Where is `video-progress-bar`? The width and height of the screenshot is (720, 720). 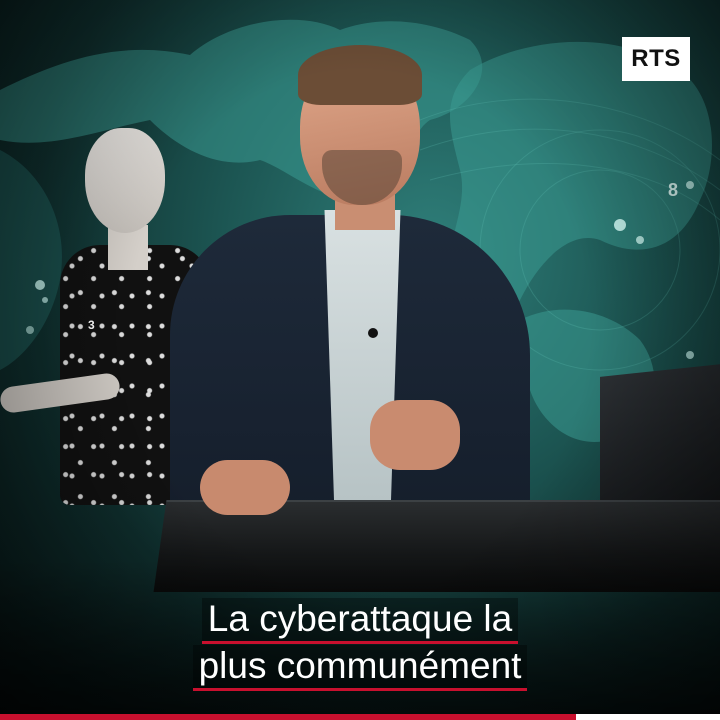 video-progress-bar is located at coordinates (360, 717).